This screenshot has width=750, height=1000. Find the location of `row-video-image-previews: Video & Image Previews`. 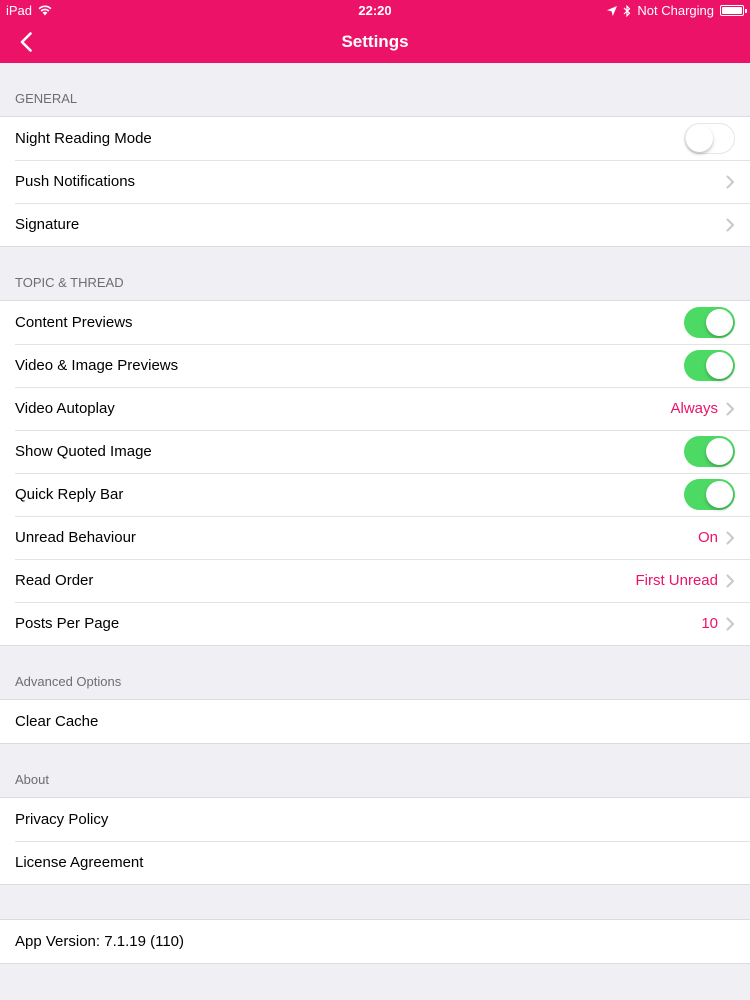

row-video-image-previews: Video & Image Previews is located at coordinates (375, 365).